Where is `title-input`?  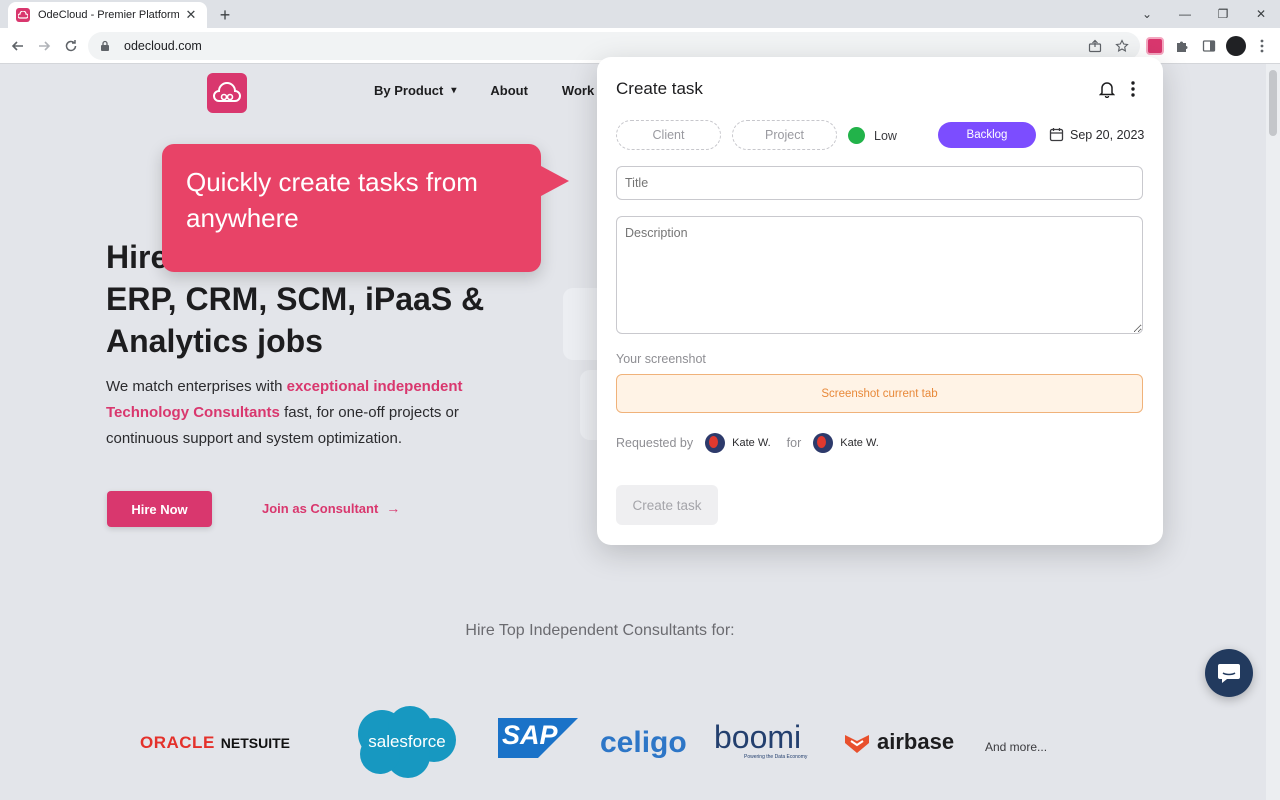
title-input is located at coordinates (879, 183).